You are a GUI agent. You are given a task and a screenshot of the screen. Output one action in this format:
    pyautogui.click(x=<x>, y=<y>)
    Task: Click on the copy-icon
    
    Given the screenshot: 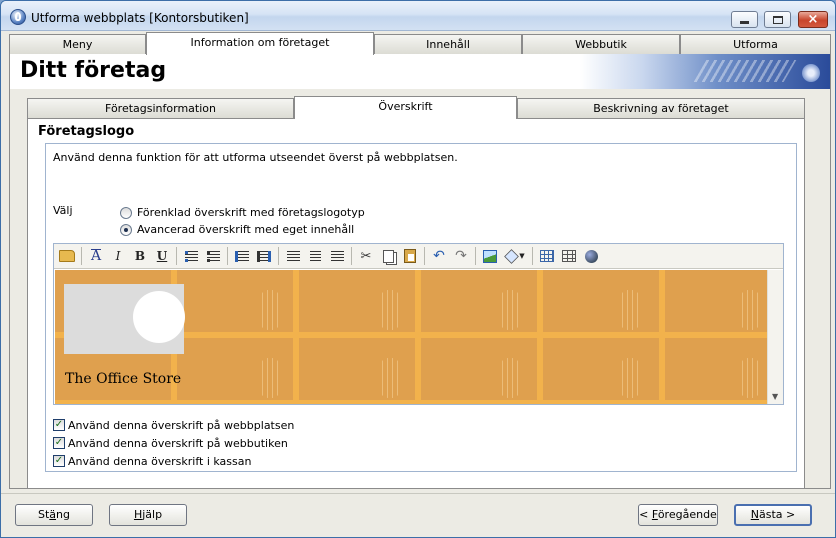 What is the action you would take?
    pyautogui.click(x=388, y=256)
    